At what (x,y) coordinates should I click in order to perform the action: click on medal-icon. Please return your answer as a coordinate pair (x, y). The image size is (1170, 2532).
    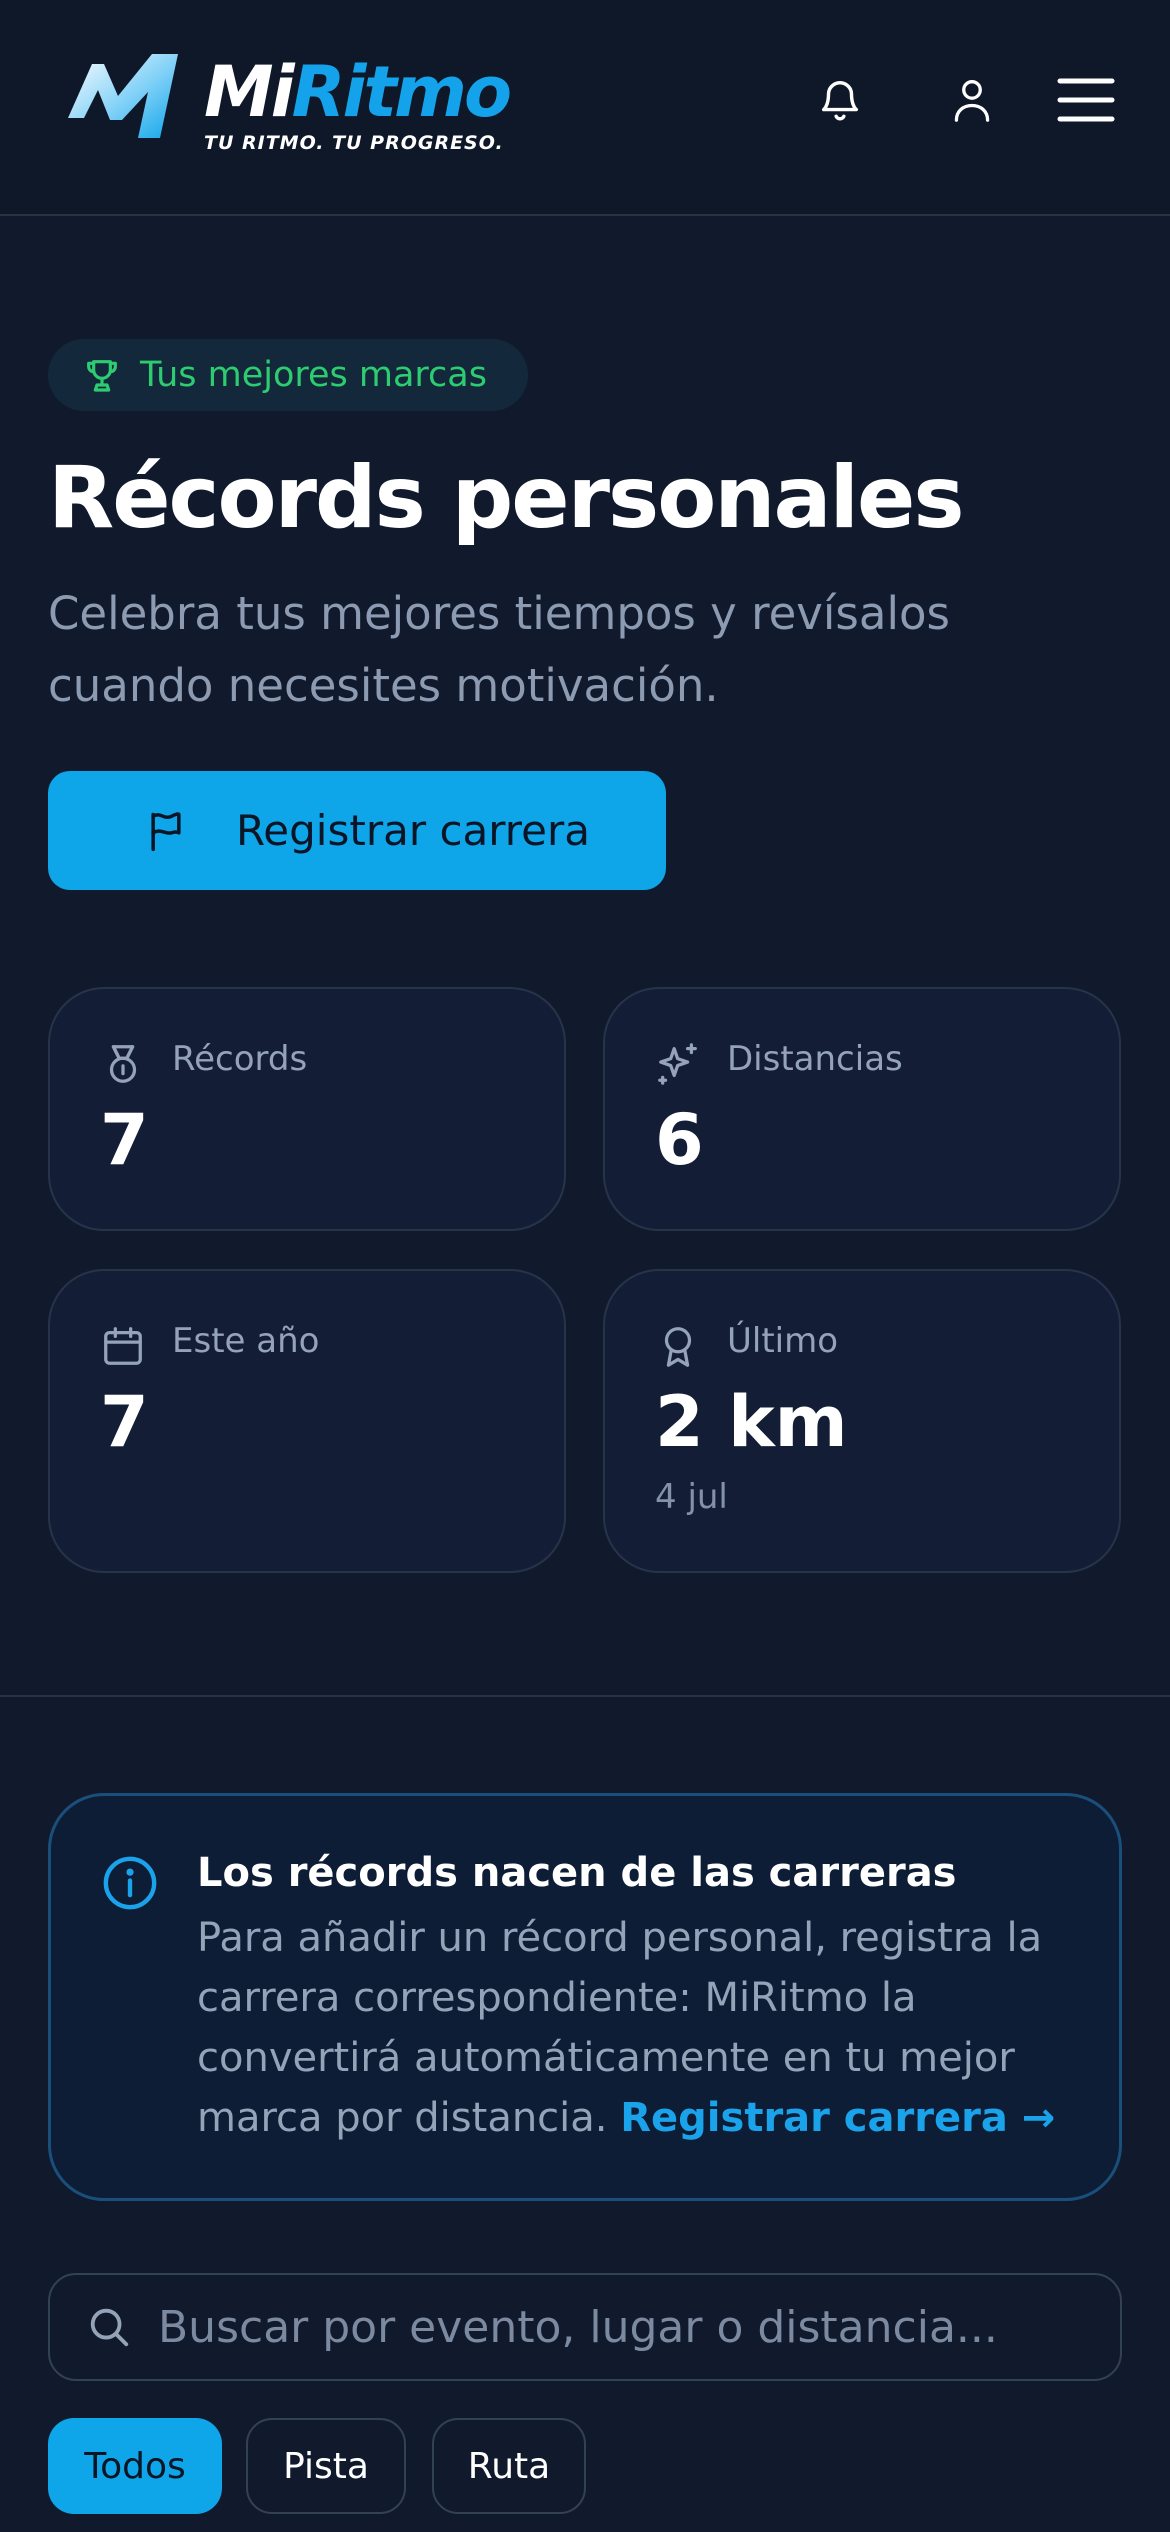
    Looking at the image, I should click on (123, 1064).